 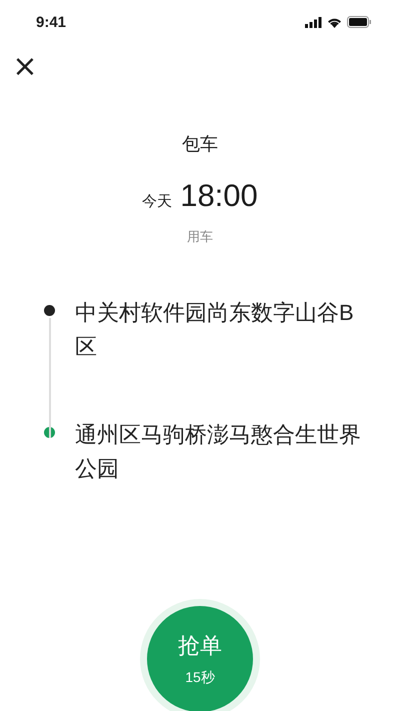 I want to click on stop-address: 通州区马驹桥澎马憨合生世界公园, so click(x=218, y=452).